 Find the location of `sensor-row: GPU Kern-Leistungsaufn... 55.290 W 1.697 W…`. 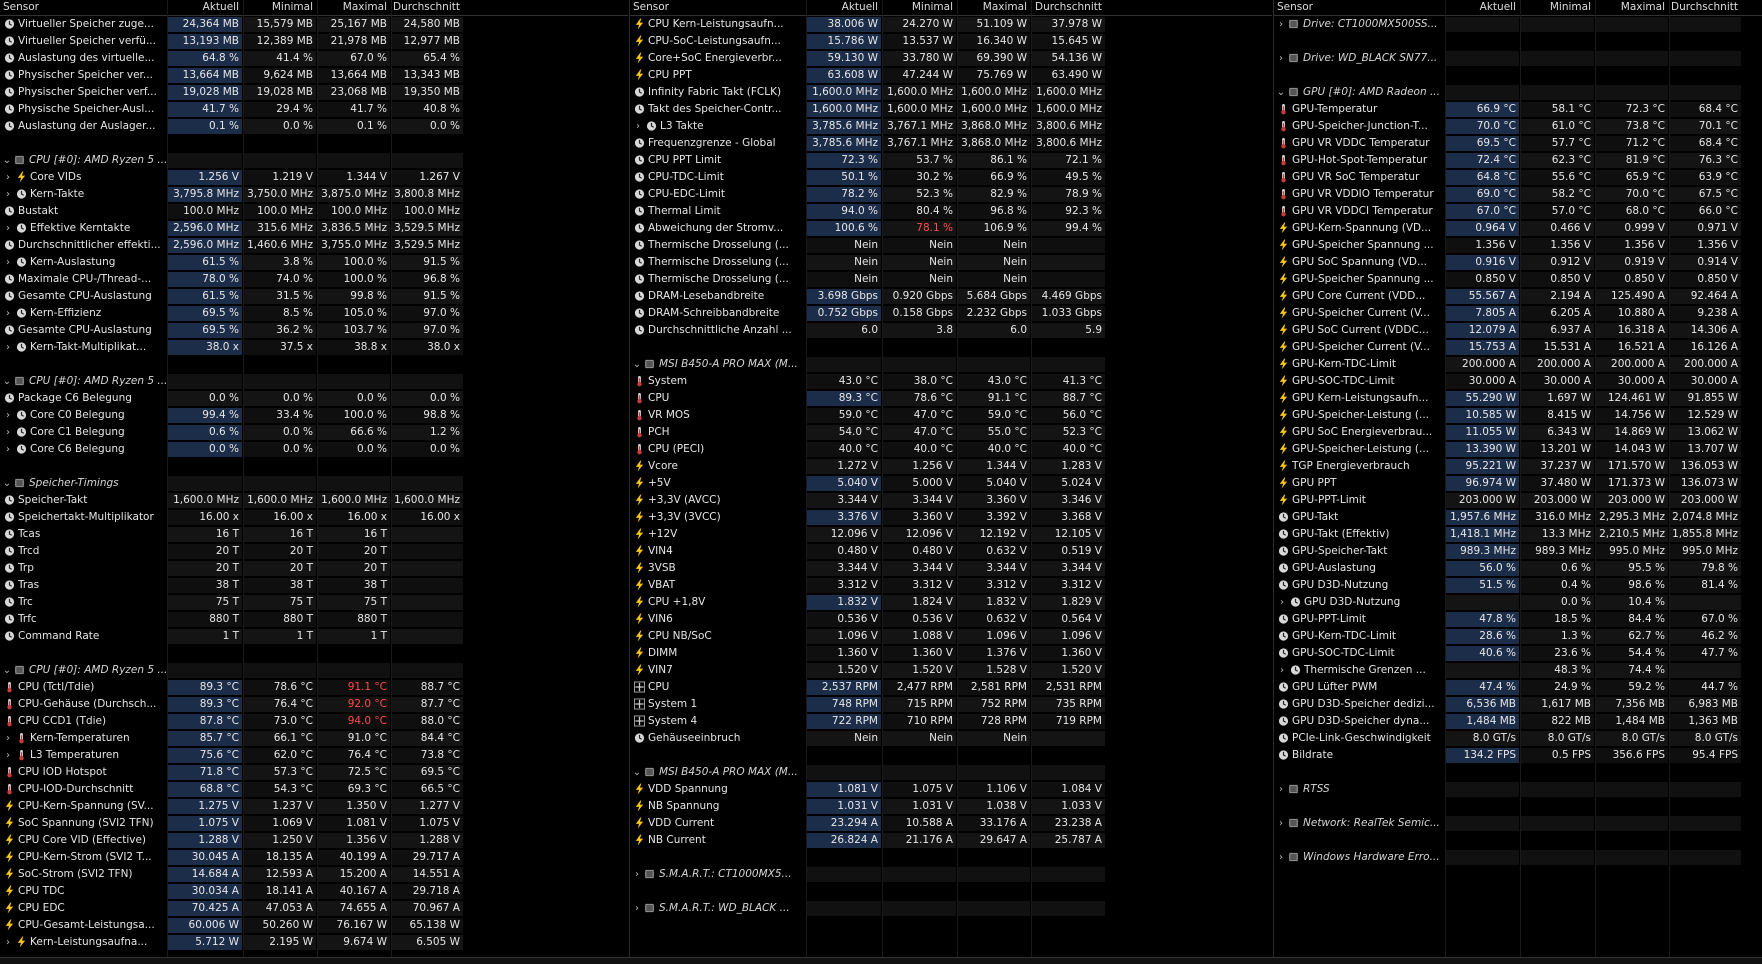

sensor-row: GPU Kern-Leistungsaufn... 55.290 W 1.697 W… is located at coordinates (1518, 398).